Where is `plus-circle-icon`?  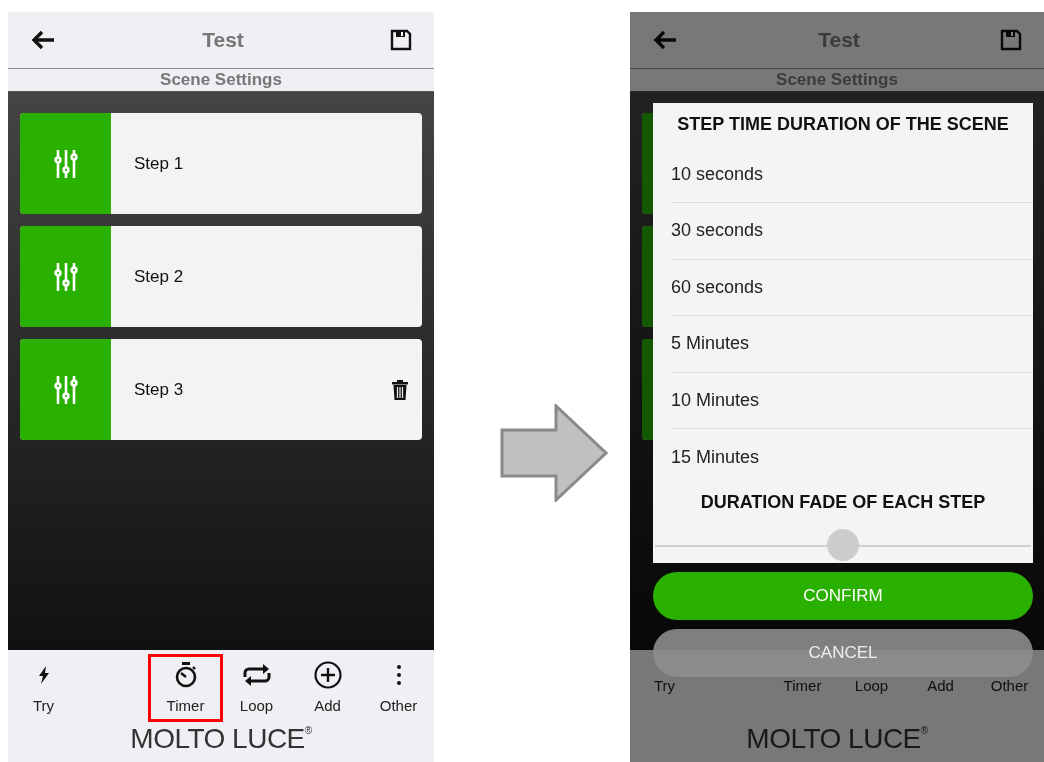
plus-circle-icon is located at coordinates (327, 674).